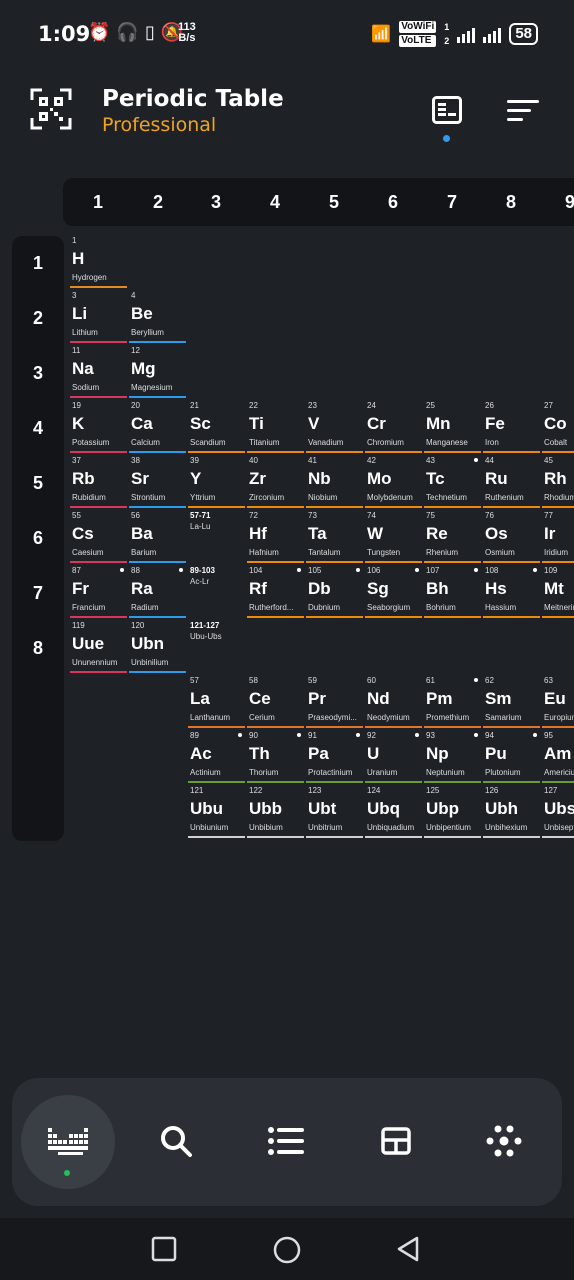 Image resolution: width=574 pixels, height=1280 pixels. What do you see at coordinates (98, 482) in the screenshot?
I see `element-cell: 37 Rb Rubidium` at bounding box center [98, 482].